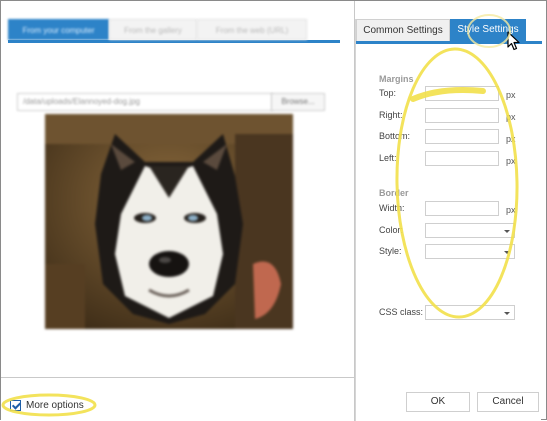 This screenshot has width=547, height=421. What do you see at coordinates (462, 136) in the screenshot?
I see `margin-bottom-input` at bounding box center [462, 136].